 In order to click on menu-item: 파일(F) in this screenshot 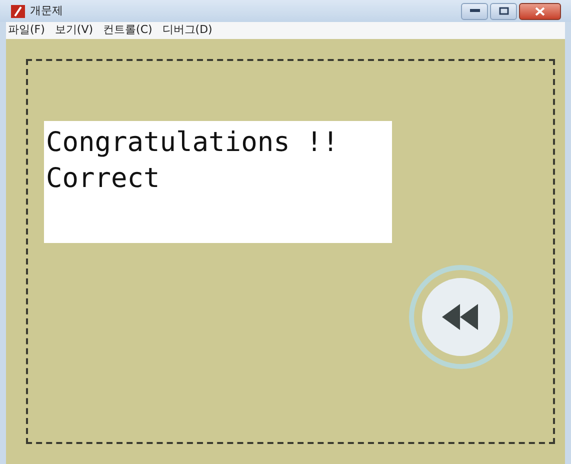, I will do `click(26, 30)`.